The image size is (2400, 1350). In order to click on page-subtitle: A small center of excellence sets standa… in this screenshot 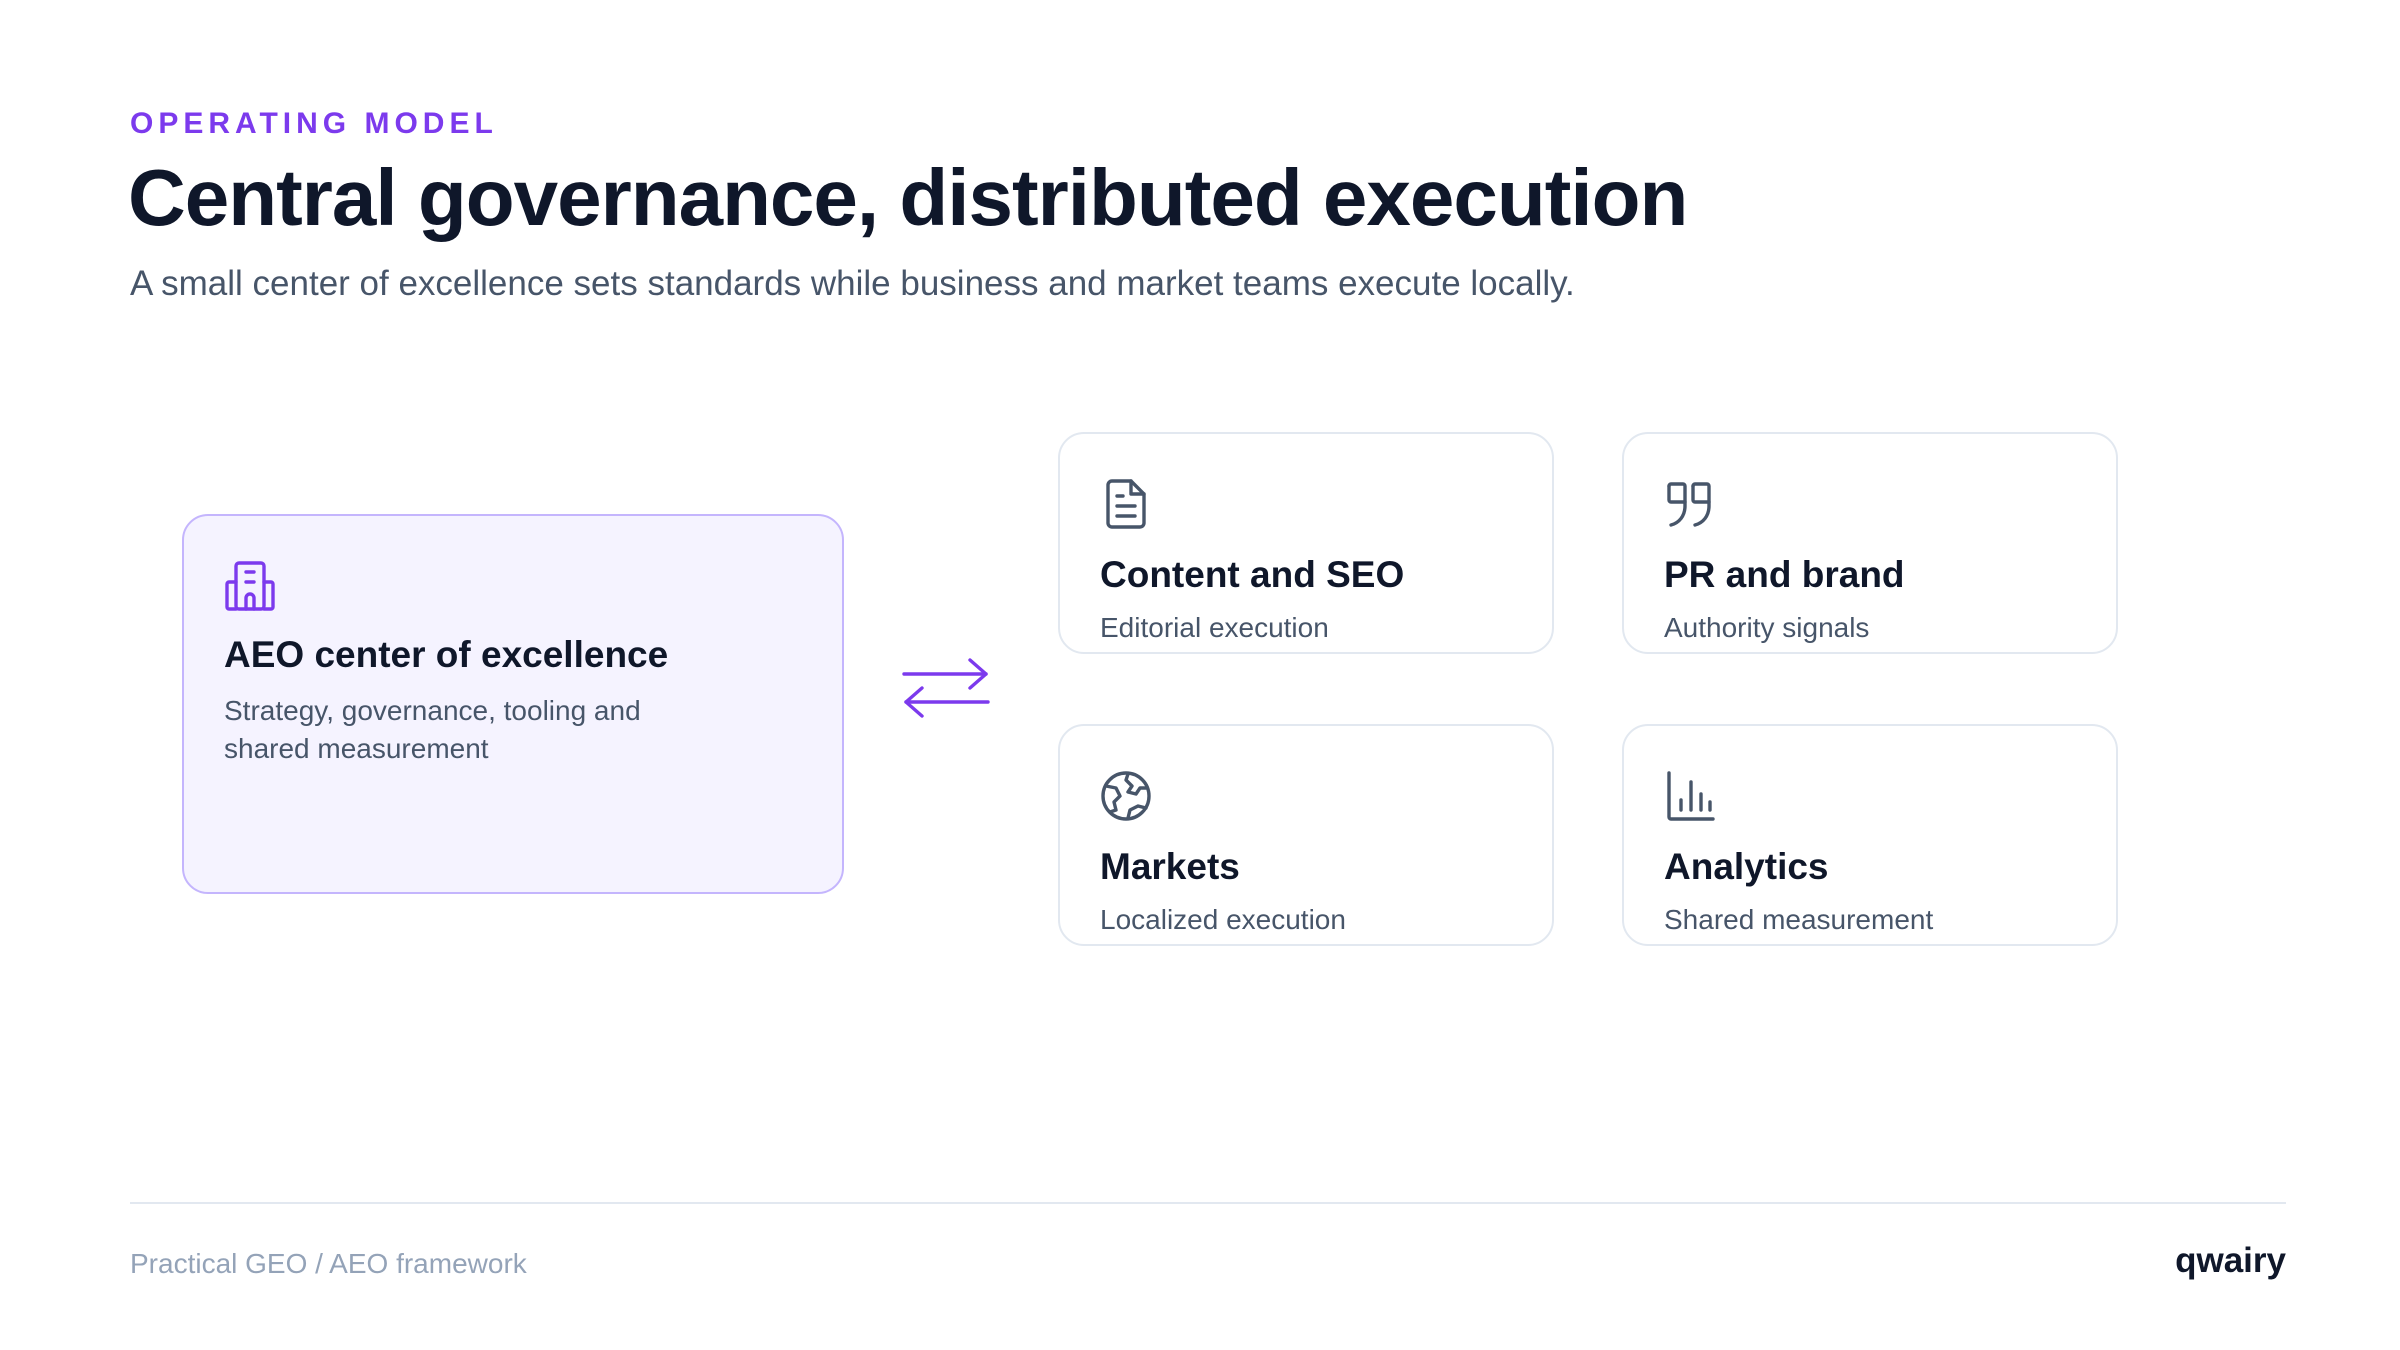, I will do `click(852, 283)`.